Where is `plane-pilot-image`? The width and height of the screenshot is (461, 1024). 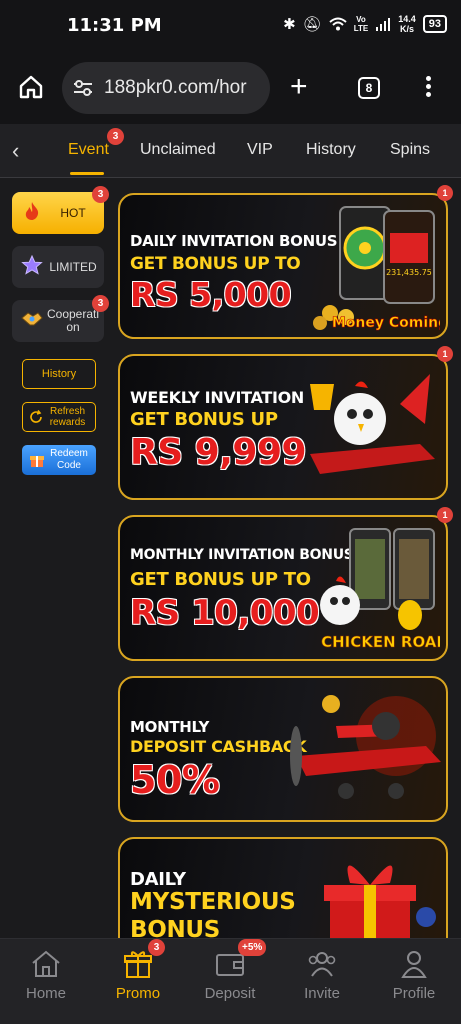 plane-pilot-image is located at coordinates (365, 747).